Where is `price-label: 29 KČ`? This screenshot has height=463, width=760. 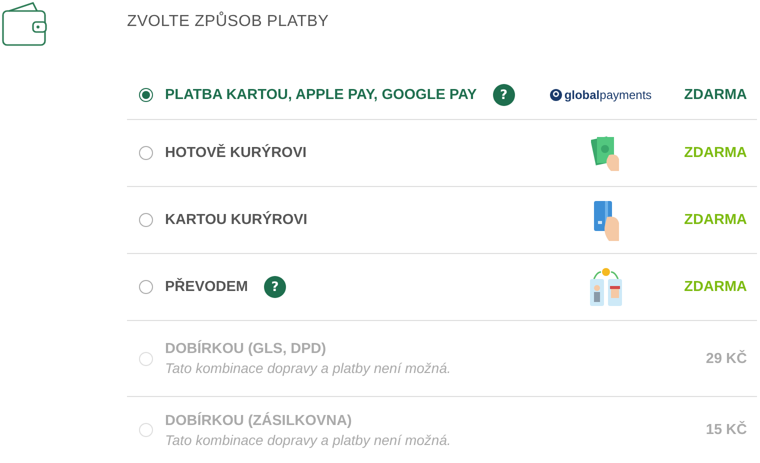 price-label: 29 KČ is located at coordinates (725, 358).